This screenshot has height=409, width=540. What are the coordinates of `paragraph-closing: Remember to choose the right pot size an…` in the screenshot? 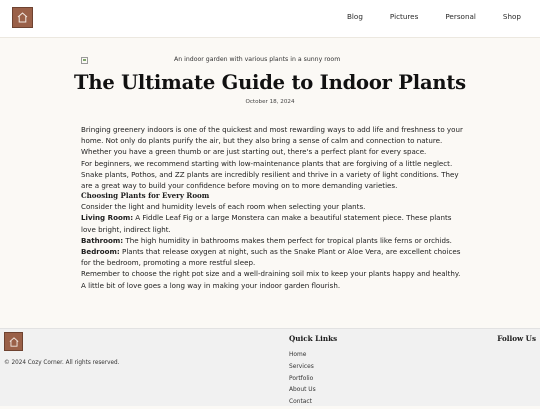 It's located at (271, 279).